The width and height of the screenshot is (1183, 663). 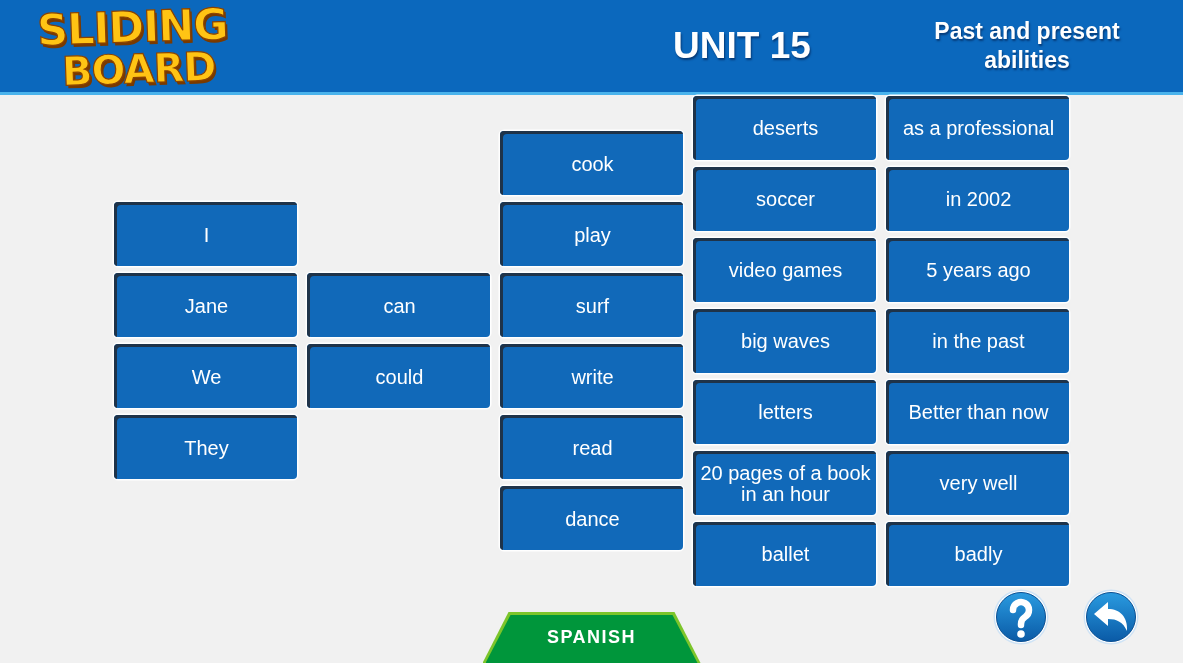 I want to click on word-tile: They, so click(x=205, y=447).